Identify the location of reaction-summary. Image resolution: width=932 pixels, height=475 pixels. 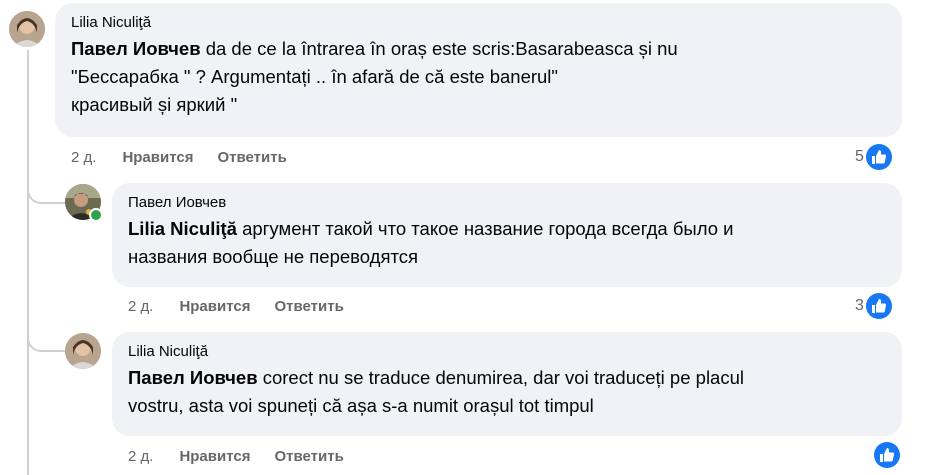
(886, 455).